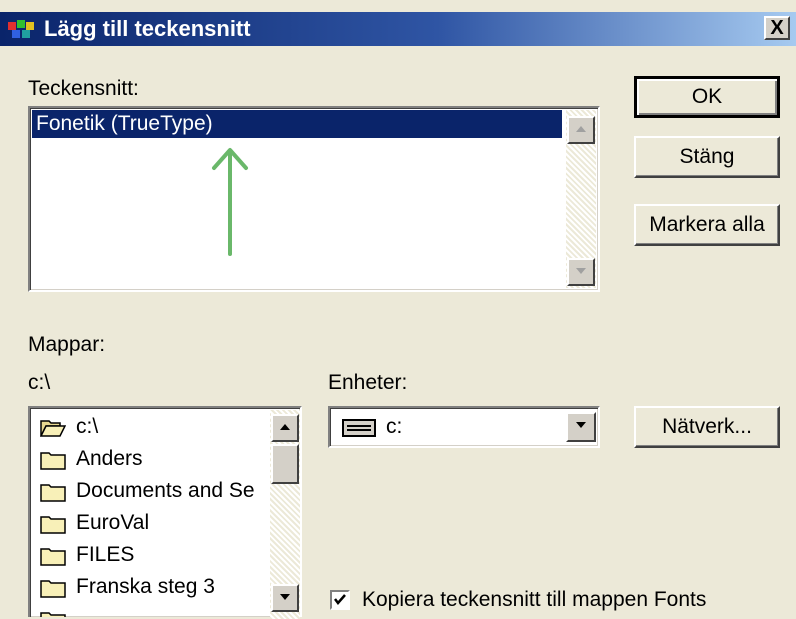  I want to click on folders-label: Mappar:, so click(67, 344).